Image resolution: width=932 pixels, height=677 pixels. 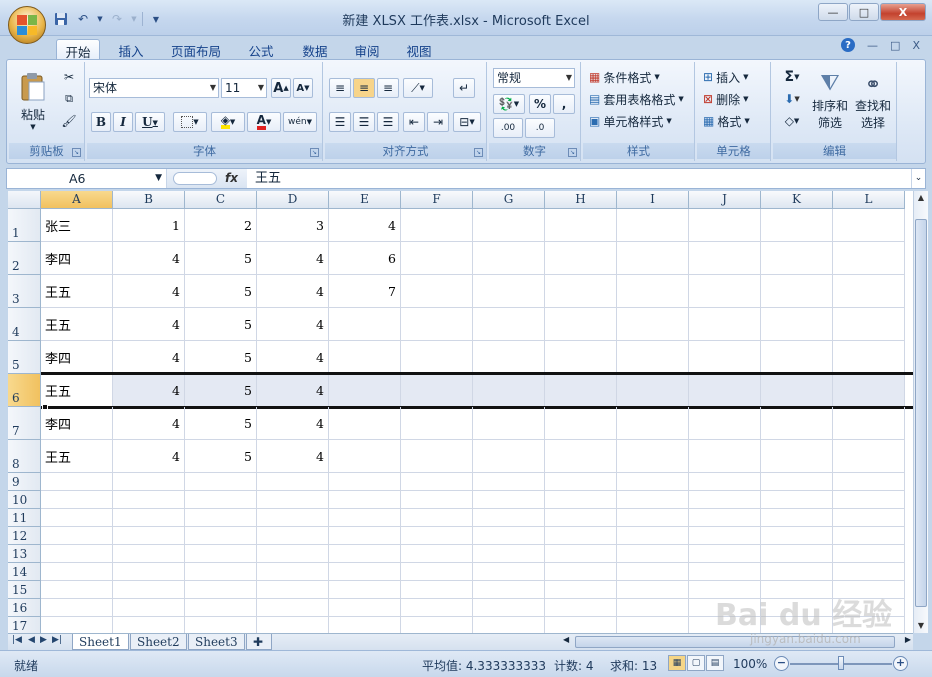 I want to click on cell-d5: 4, so click(x=293, y=357).